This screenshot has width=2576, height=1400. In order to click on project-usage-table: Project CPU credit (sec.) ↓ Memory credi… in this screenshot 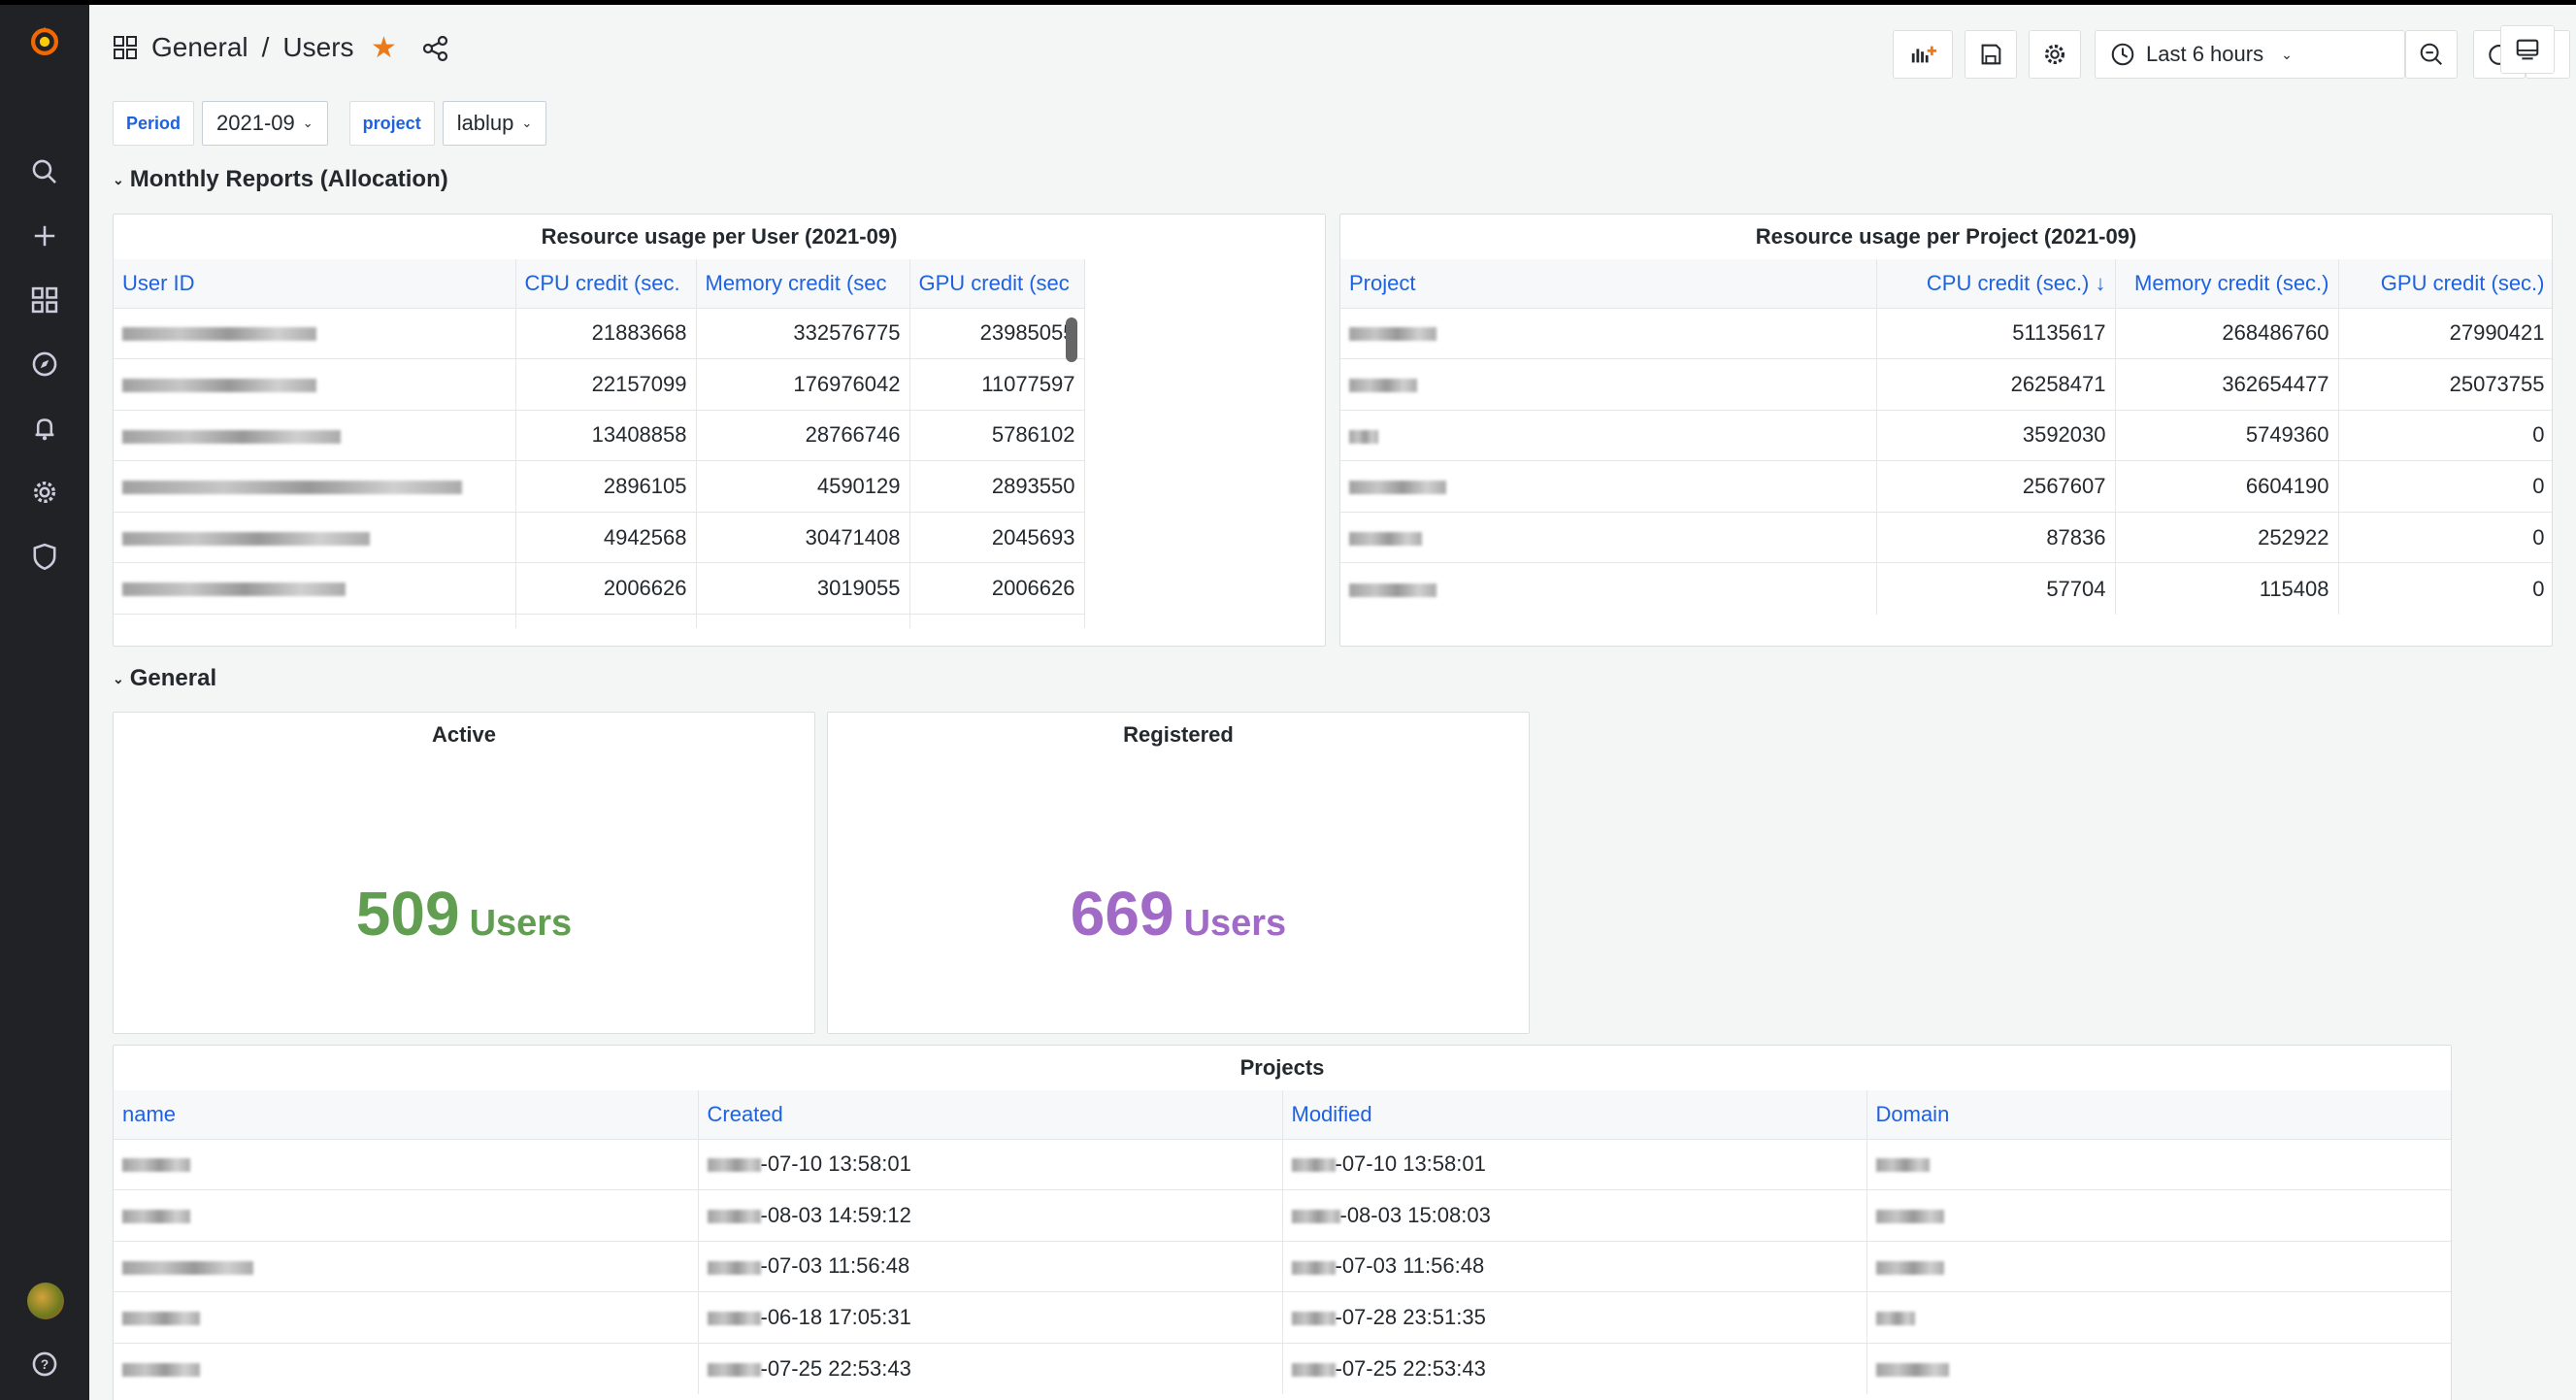, I will do `click(1946, 437)`.